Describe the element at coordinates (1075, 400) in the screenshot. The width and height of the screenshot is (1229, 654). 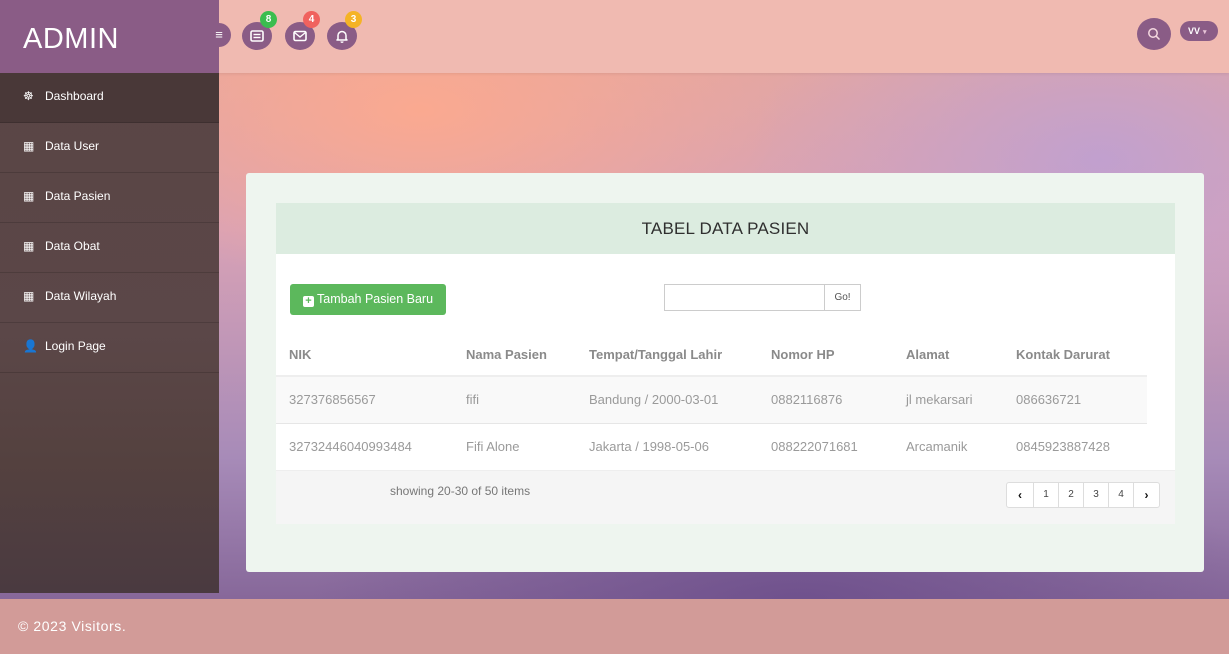
I see `table-cell: 086636721` at that location.